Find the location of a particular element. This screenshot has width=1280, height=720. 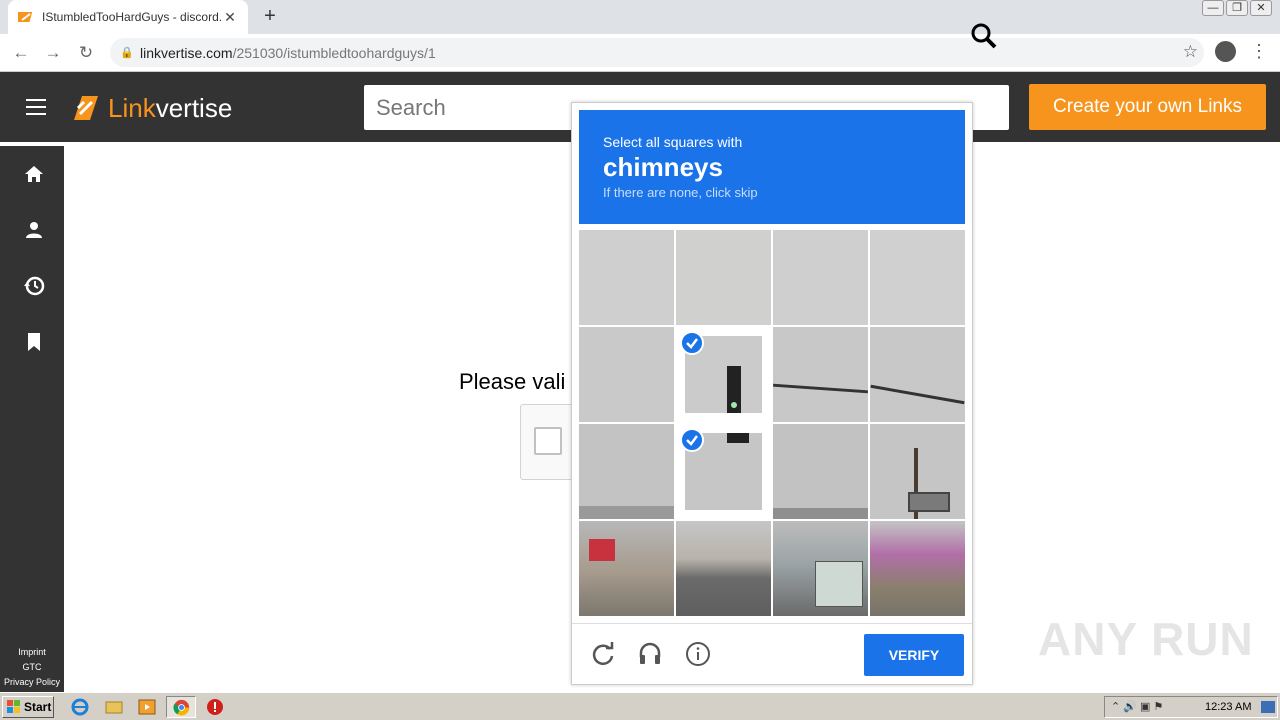

tab-title: IStumbledTooHardGuys - discord.gg is located at coordinates (132, 17).